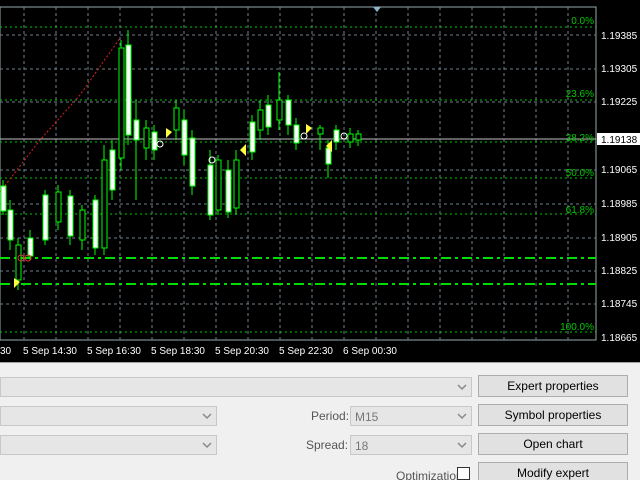  What do you see at coordinates (582, 21) in the screenshot?
I see `fib-level-label: 0.0%` at bounding box center [582, 21].